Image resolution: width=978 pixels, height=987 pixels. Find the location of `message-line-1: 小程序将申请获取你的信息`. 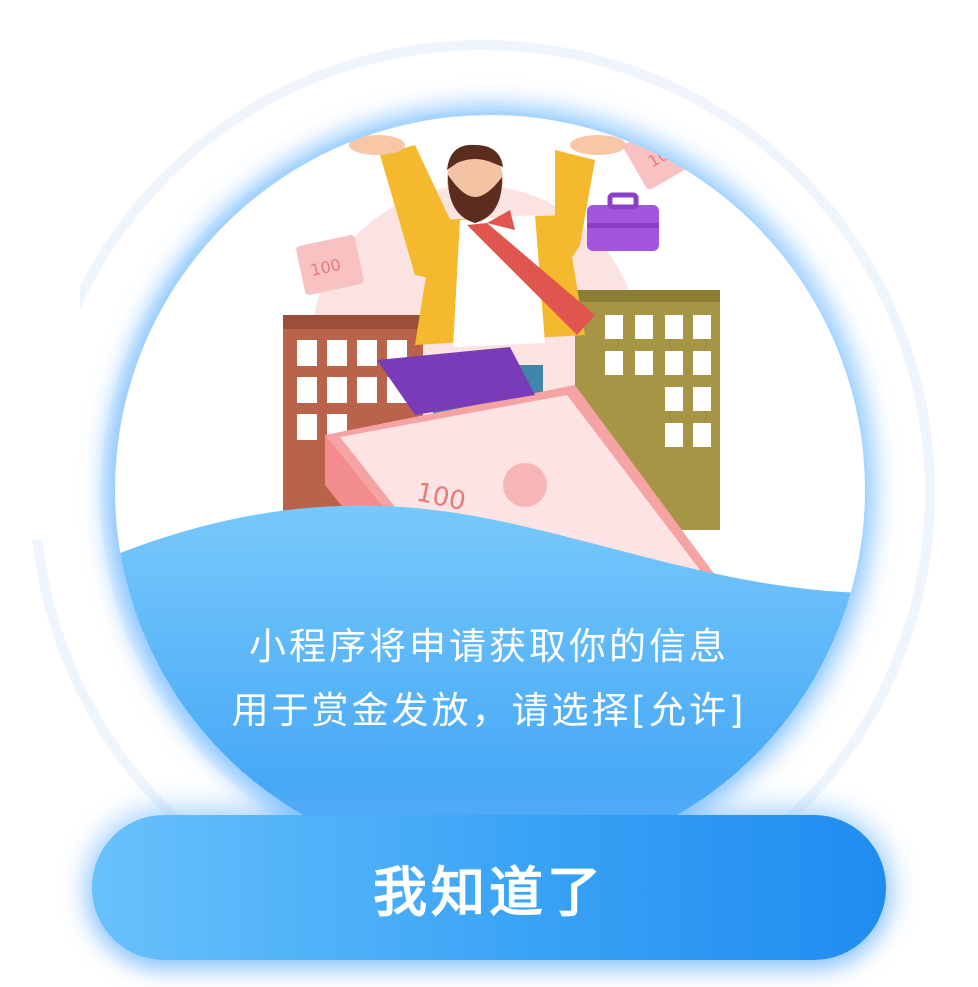

message-line-1: 小程序将申请获取你的信息 is located at coordinates (489, 646).